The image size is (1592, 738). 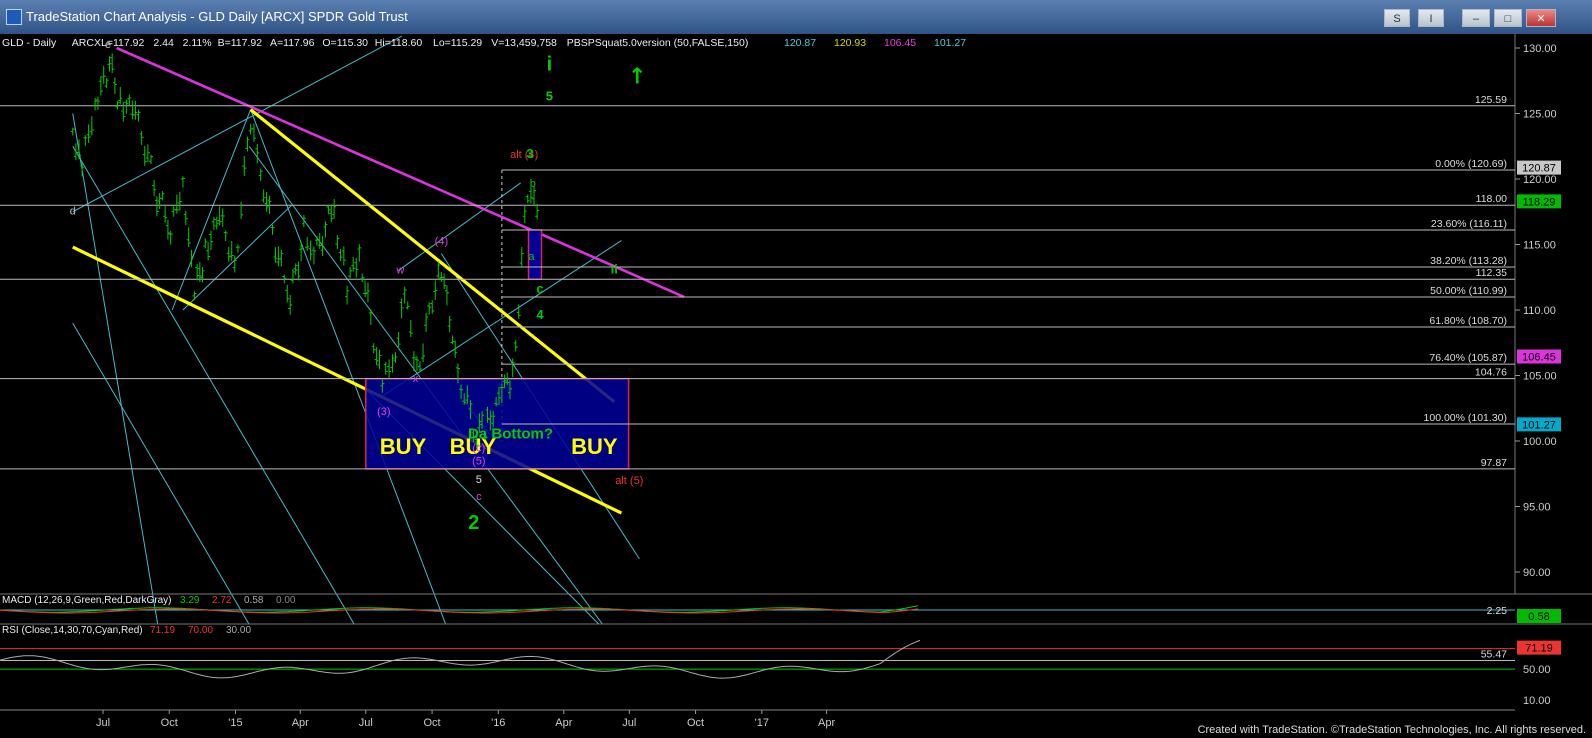 What do you see at coordinates (1491, 100) in the screenshot?
I see `level-label: 125.59` at bounding box center [1491, 100].